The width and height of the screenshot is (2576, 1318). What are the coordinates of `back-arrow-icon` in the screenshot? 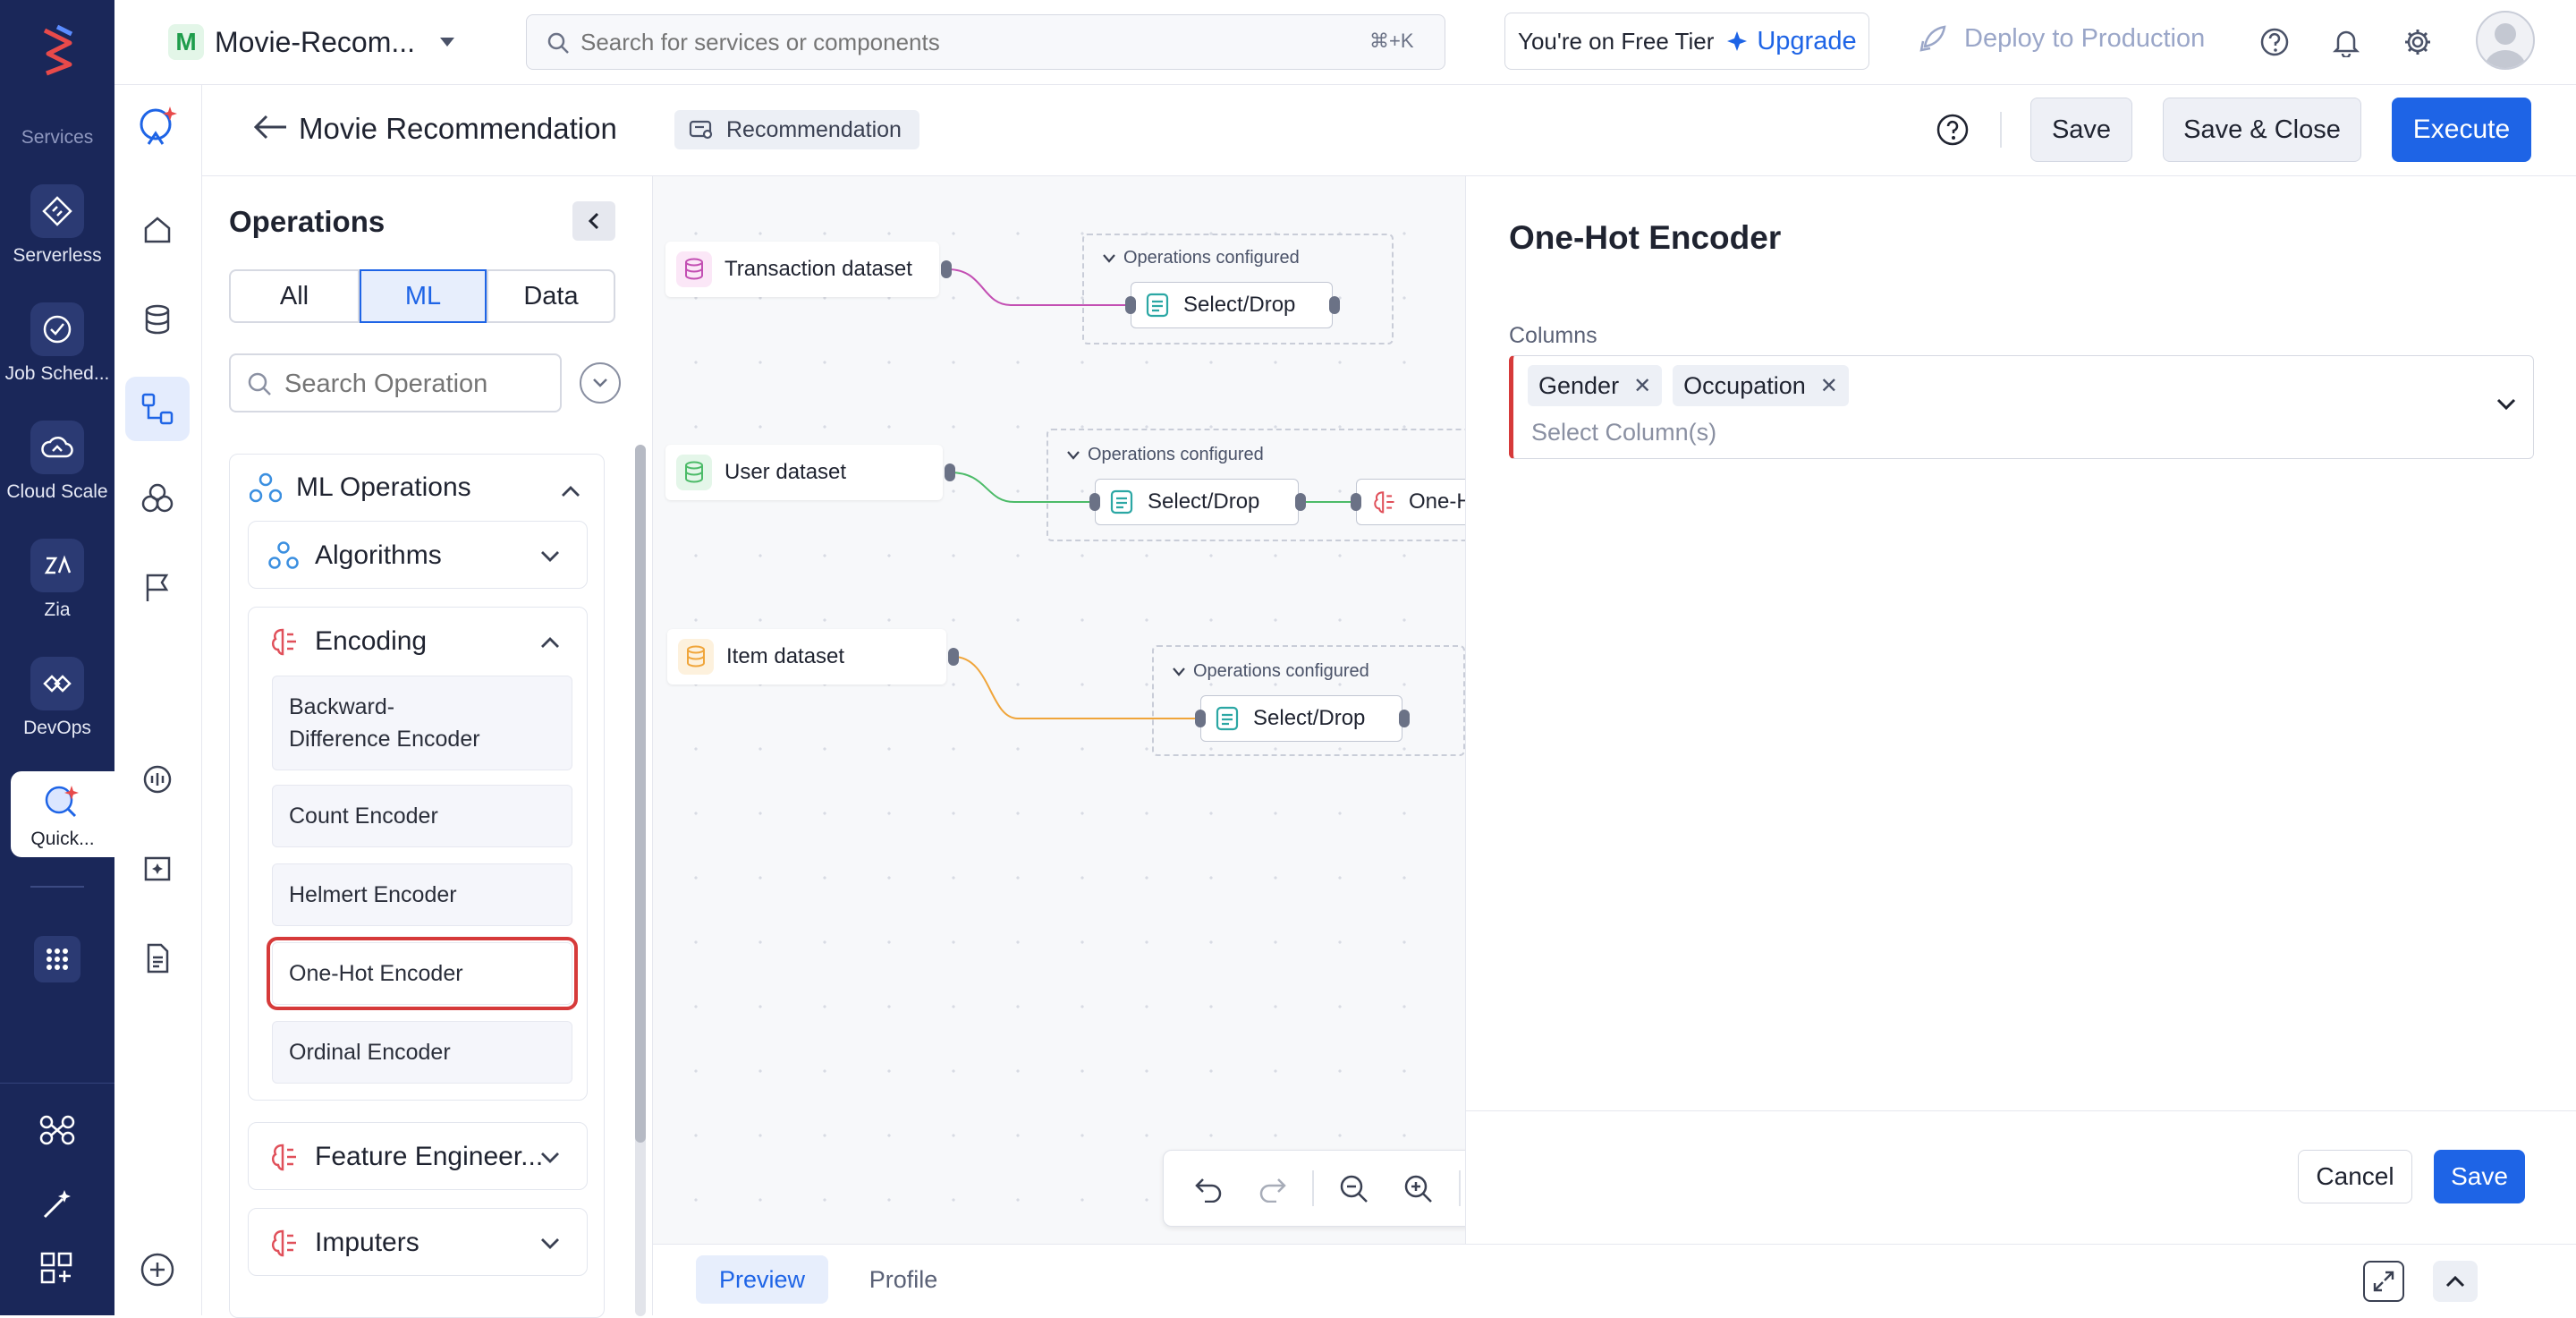 It's located at (270, 127).